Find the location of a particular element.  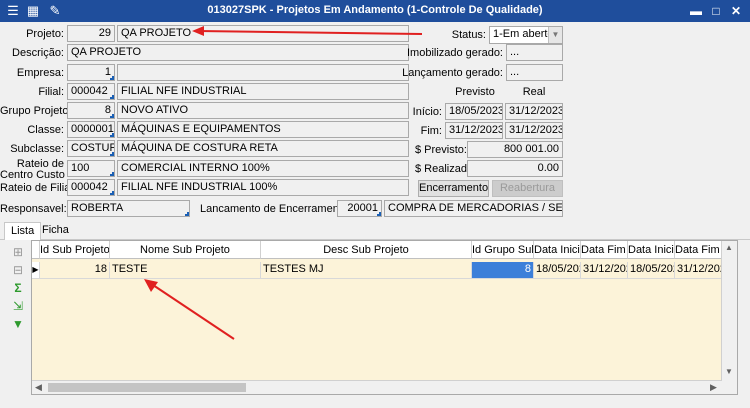

subclasse-name-field: MÁQUINA DE COSTURA RETA is located at coordinates (263, 148).